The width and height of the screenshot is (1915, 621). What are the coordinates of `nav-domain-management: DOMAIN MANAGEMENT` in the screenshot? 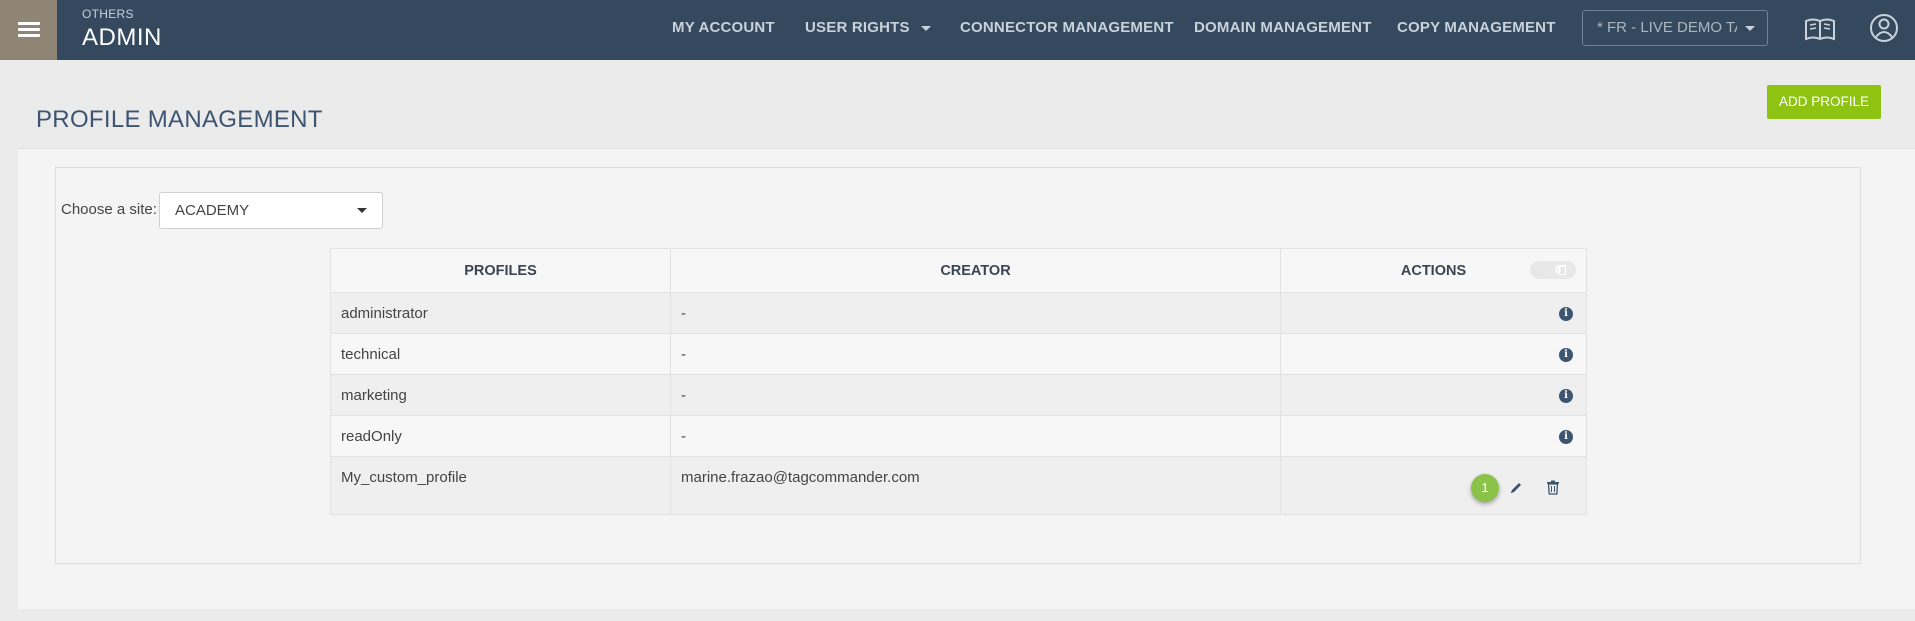 It's located at (1283, 27).